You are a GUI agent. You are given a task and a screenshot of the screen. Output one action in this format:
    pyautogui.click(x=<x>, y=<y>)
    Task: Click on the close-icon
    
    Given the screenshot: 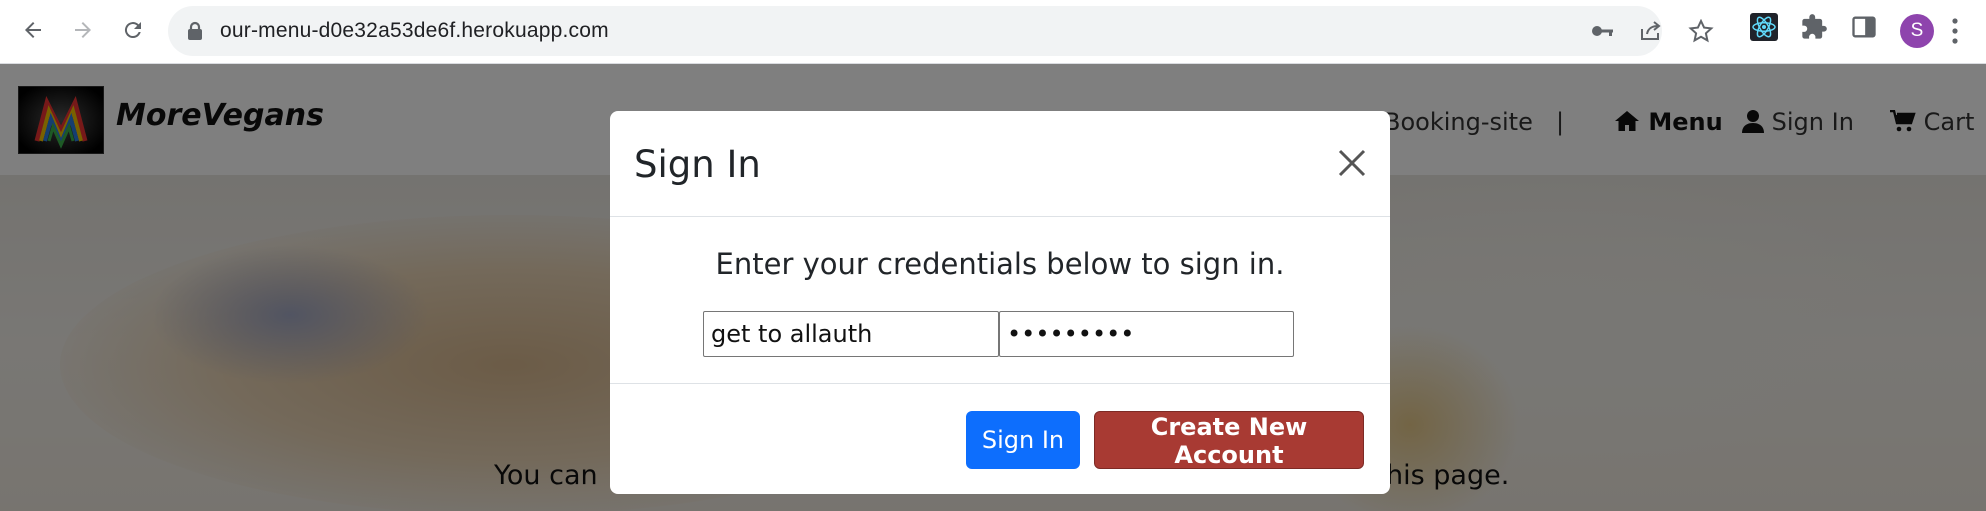 What is the action you would take?
    pyautogui.click(x=1352, y=163)
    